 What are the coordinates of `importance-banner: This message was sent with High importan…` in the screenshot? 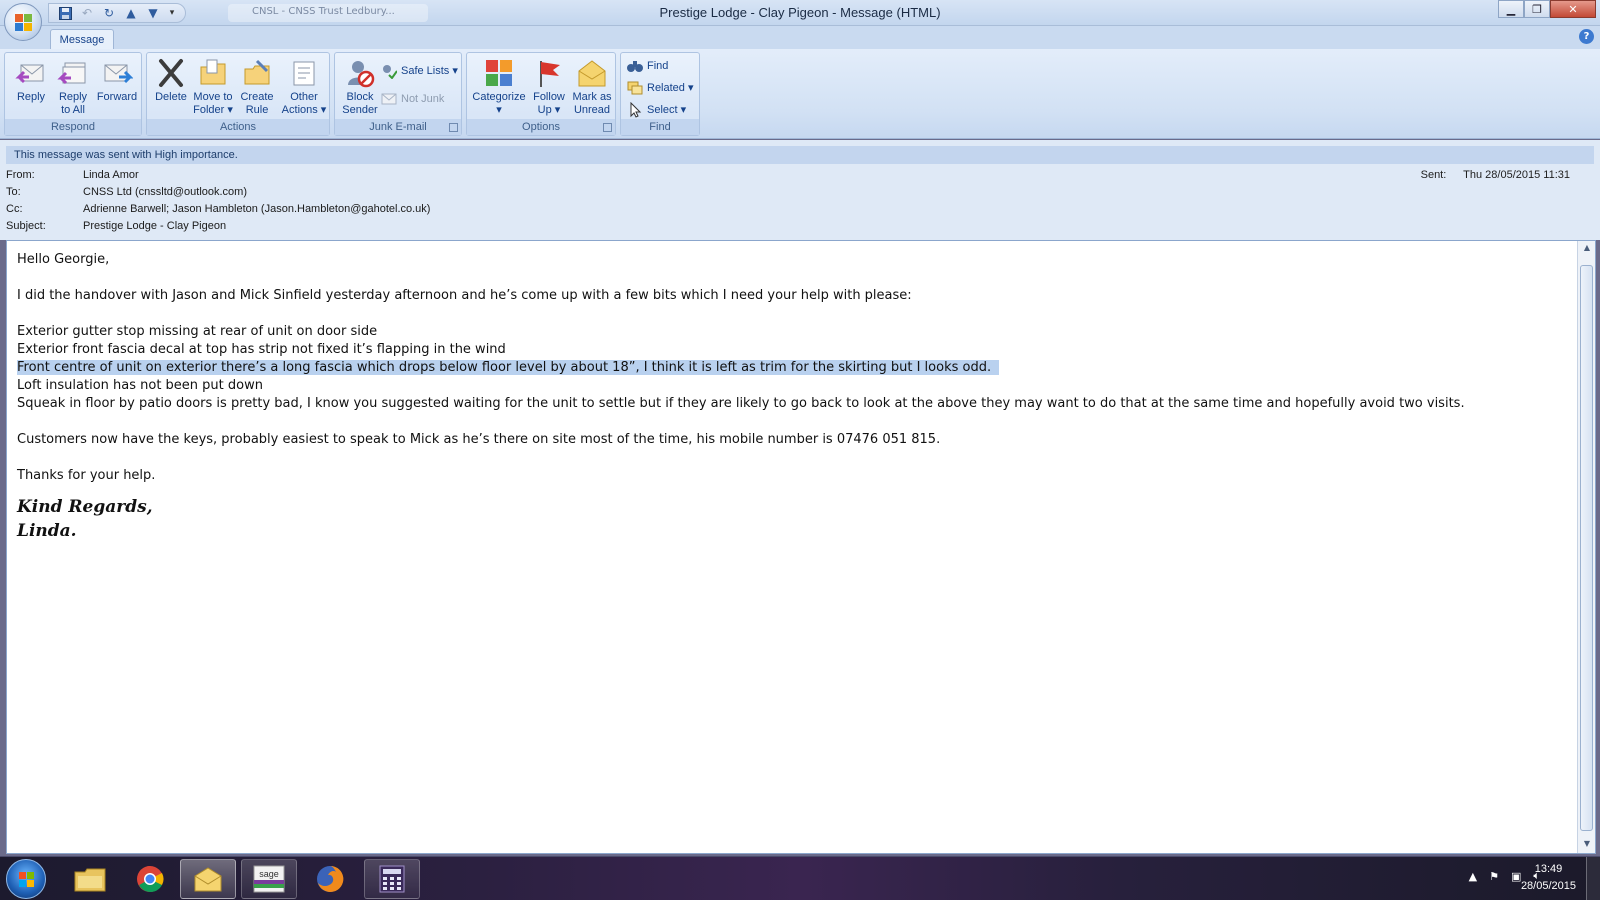 It's located at (800, 155).